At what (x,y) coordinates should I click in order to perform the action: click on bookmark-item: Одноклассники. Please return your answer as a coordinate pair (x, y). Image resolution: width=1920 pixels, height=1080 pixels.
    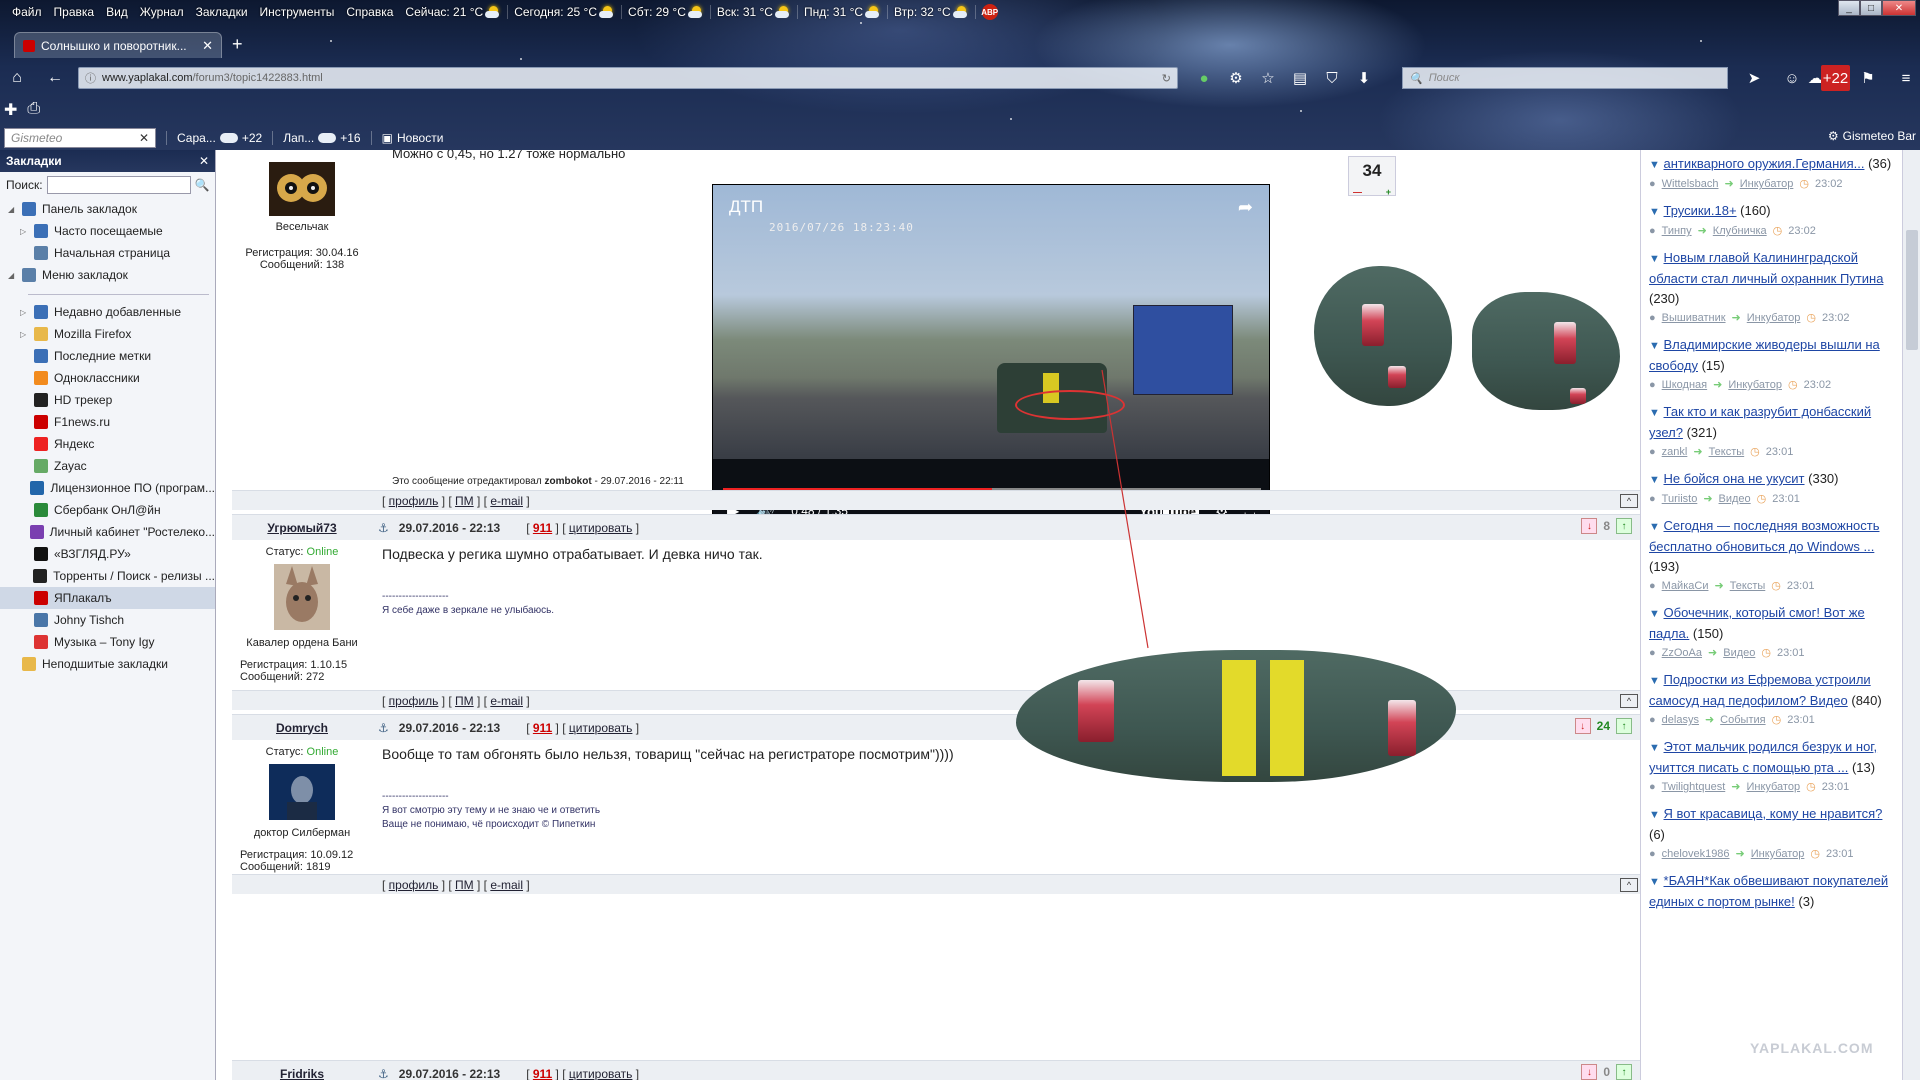
    Looking at the image, I should click on (107, 378).